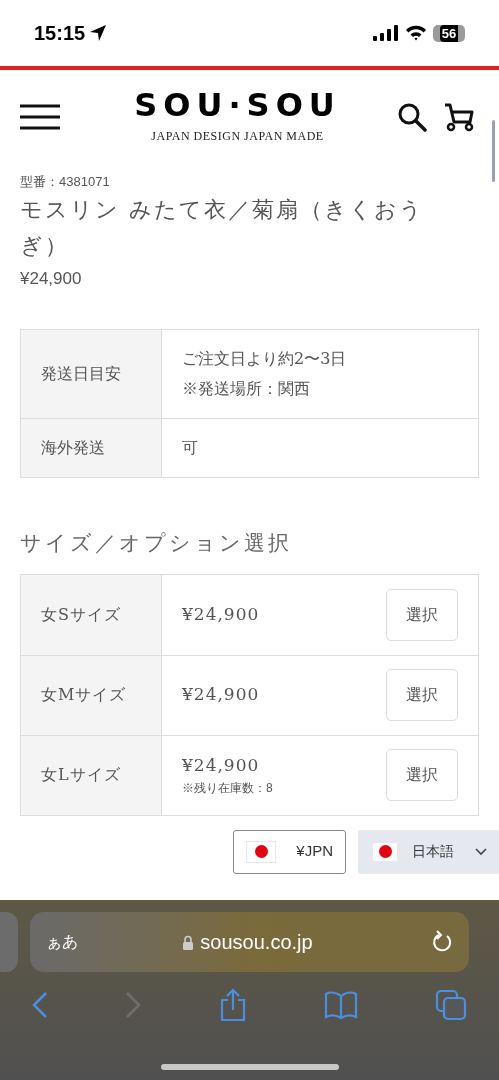  Describe the element at coordinates (222, 227) in the screenshot. I see `product-title: モスリン みたて衣／菊扇（きくおうぎ）` at that location.